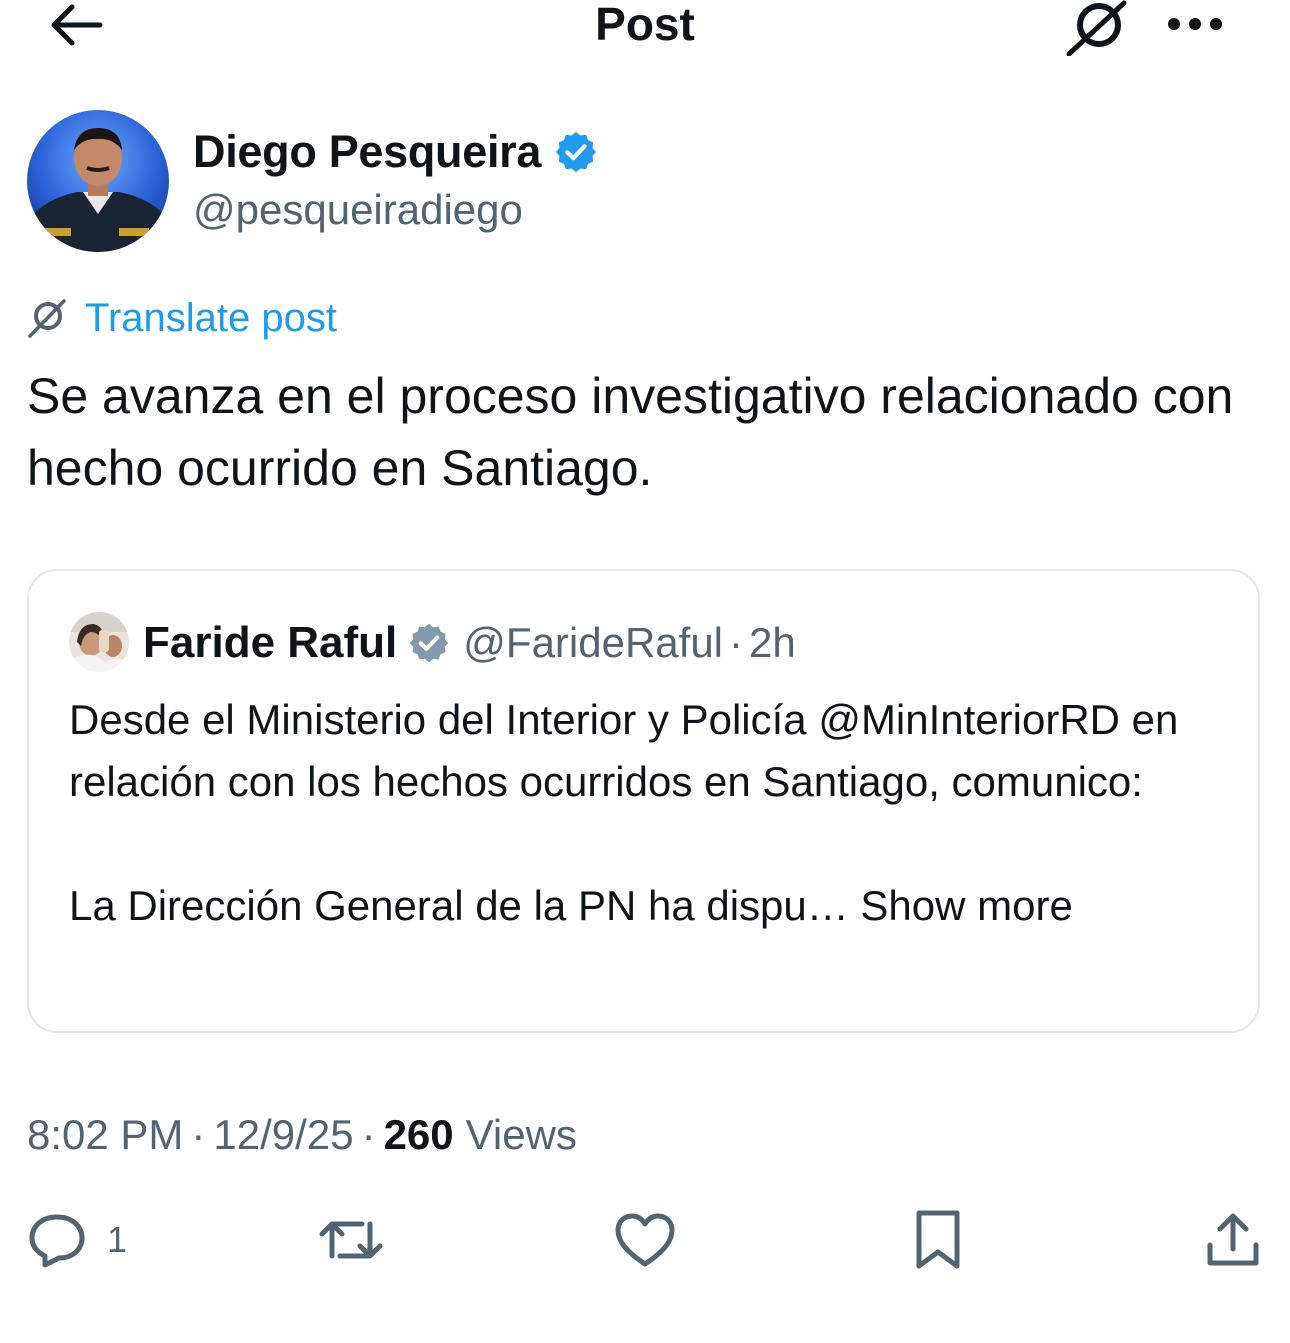 Image resolution: width=1290 pixels, height=1343 pixels. I want to click on translate-button, so click(1097, 28).